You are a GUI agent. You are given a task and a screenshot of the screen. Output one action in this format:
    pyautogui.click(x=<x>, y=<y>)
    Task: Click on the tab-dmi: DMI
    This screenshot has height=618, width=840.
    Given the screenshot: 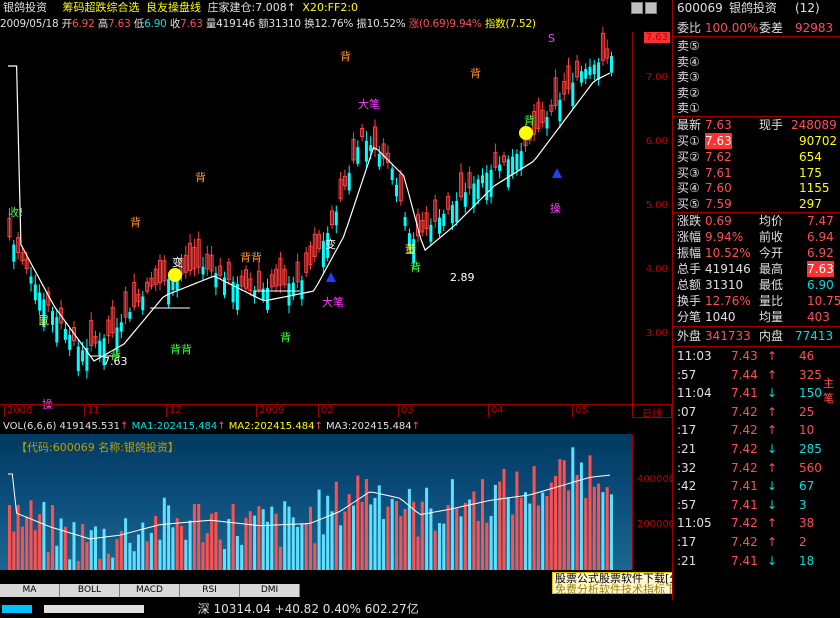 What is the action you would take?
    pyautogui.click(x=270, y=590)
    